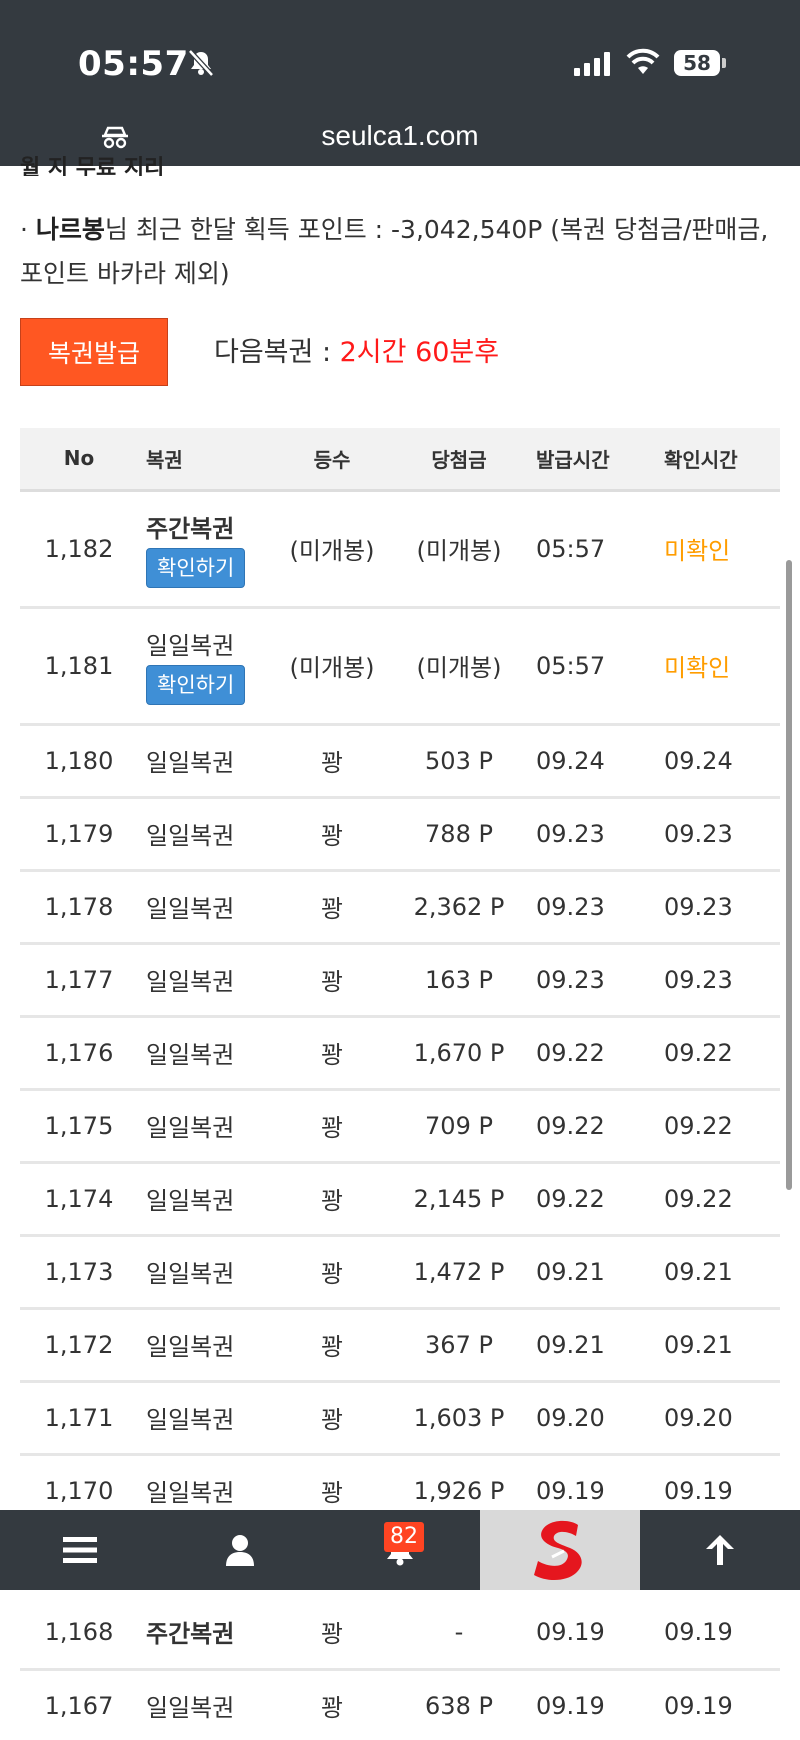 Image resolution: width=800 pixels, height=1740 pixels. I want to click on site-logo-icon, so click(558, 1550).